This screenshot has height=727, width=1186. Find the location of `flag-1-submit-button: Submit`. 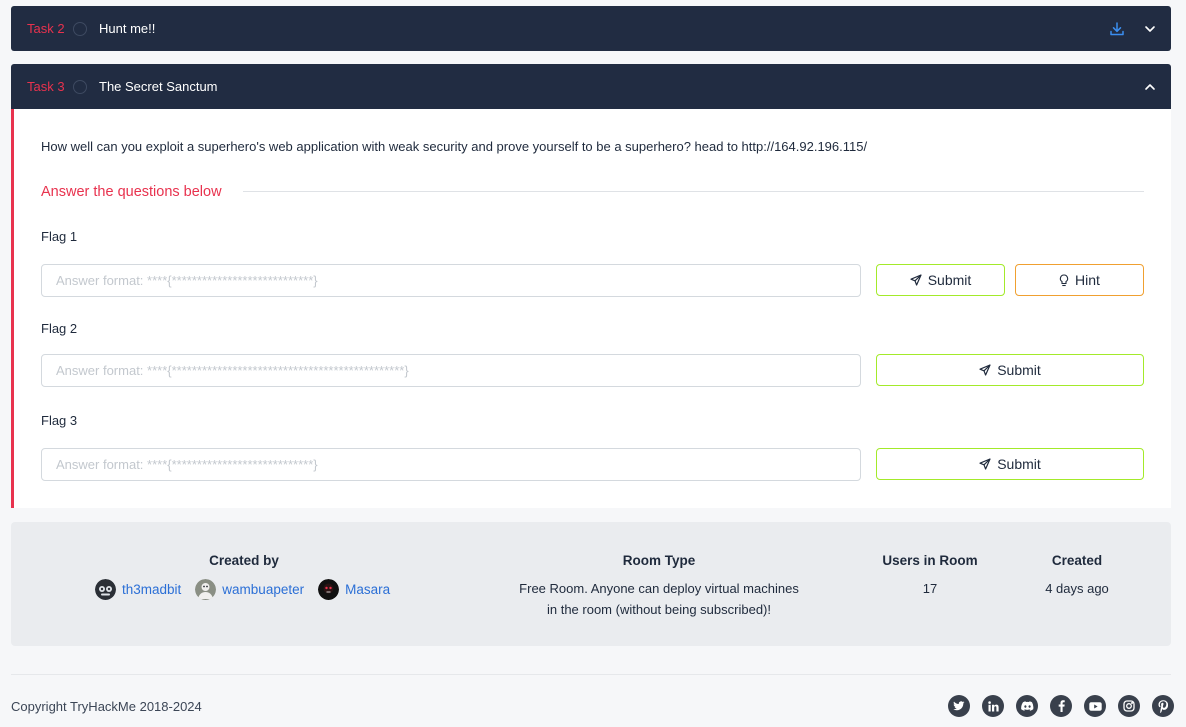

flag-1-submit-button: Submit is located at coordinates (940, 280).